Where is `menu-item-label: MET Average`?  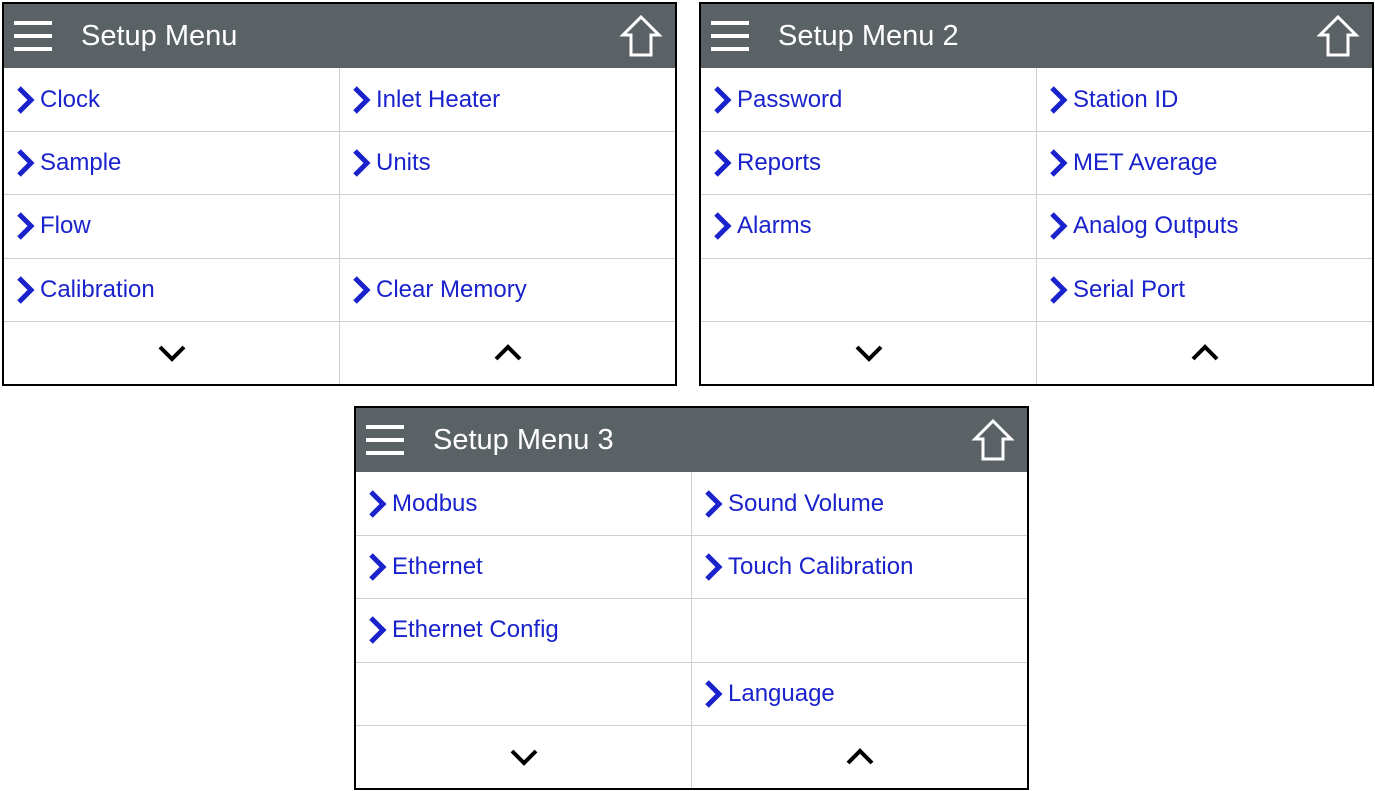 menu-item-label: MET Average is located at coordinates (1145, 163).